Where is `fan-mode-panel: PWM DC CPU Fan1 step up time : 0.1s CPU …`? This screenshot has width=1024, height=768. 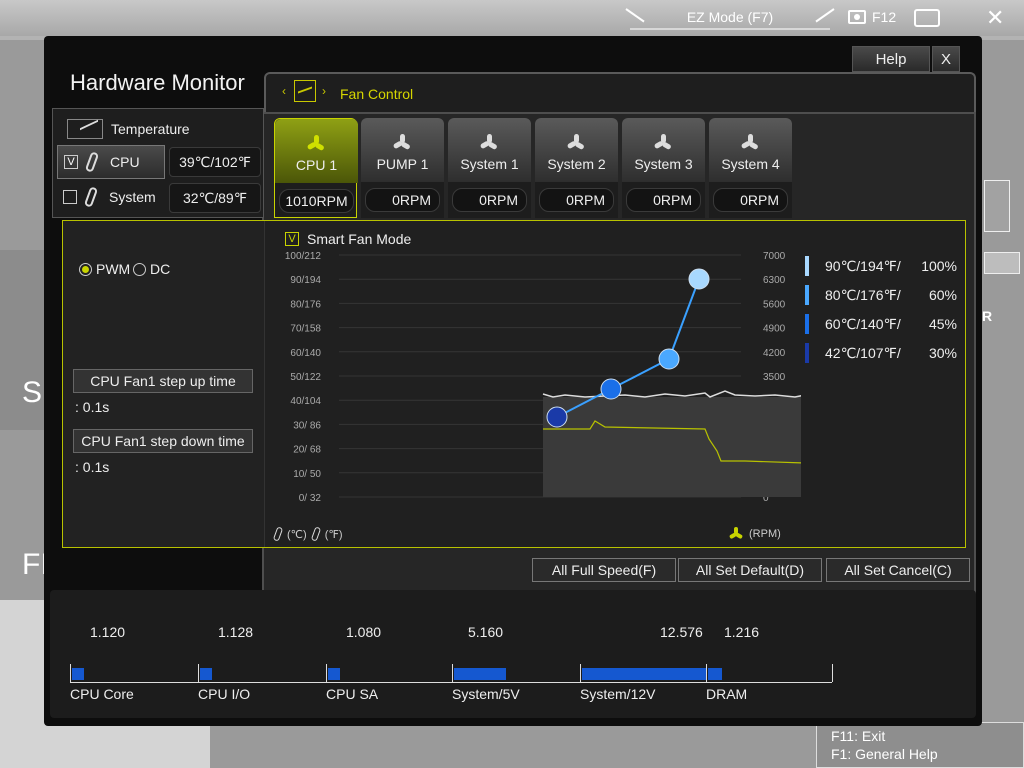
fan-mode-panel: PWM DC CPU Fan1 step up time : 0.1s CPU … is located at coordinates (164, 384).